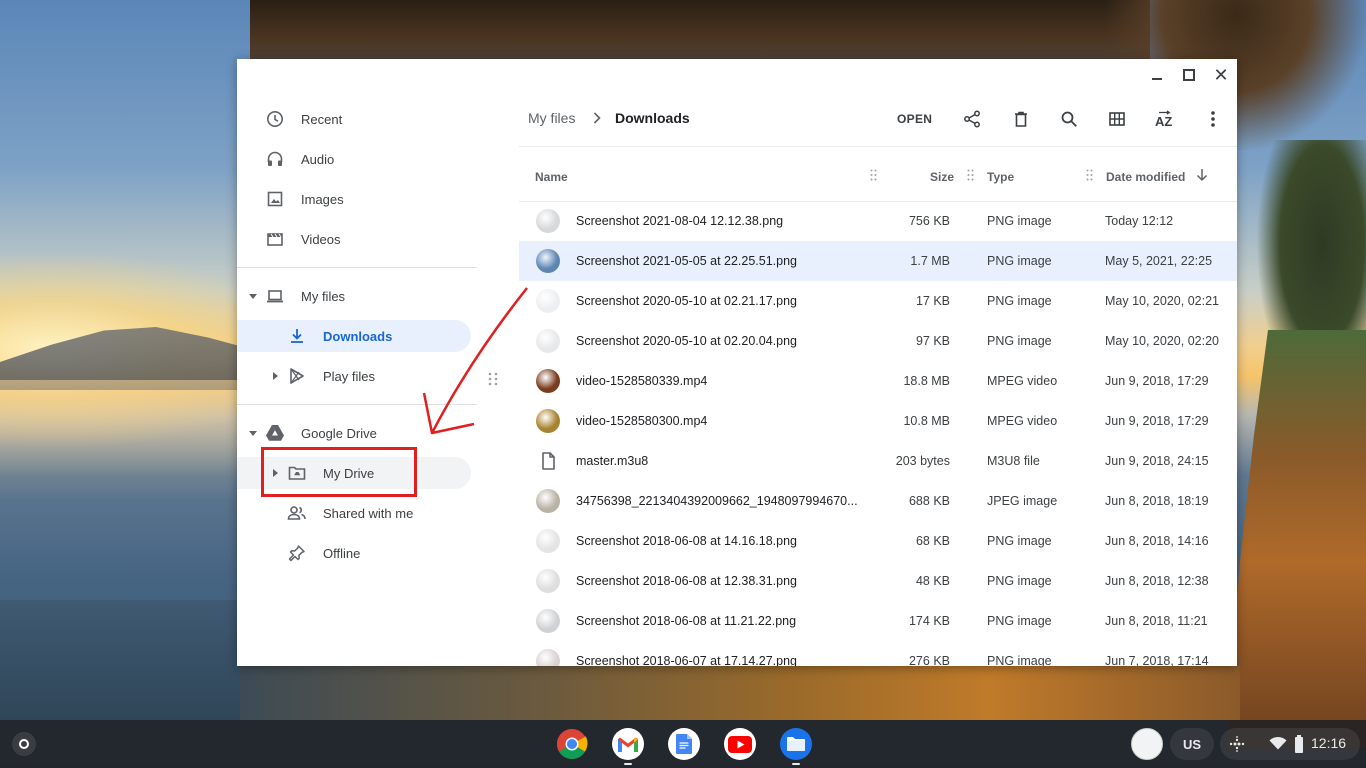  I want to click on open-button: OPEN, so click(914, 119).